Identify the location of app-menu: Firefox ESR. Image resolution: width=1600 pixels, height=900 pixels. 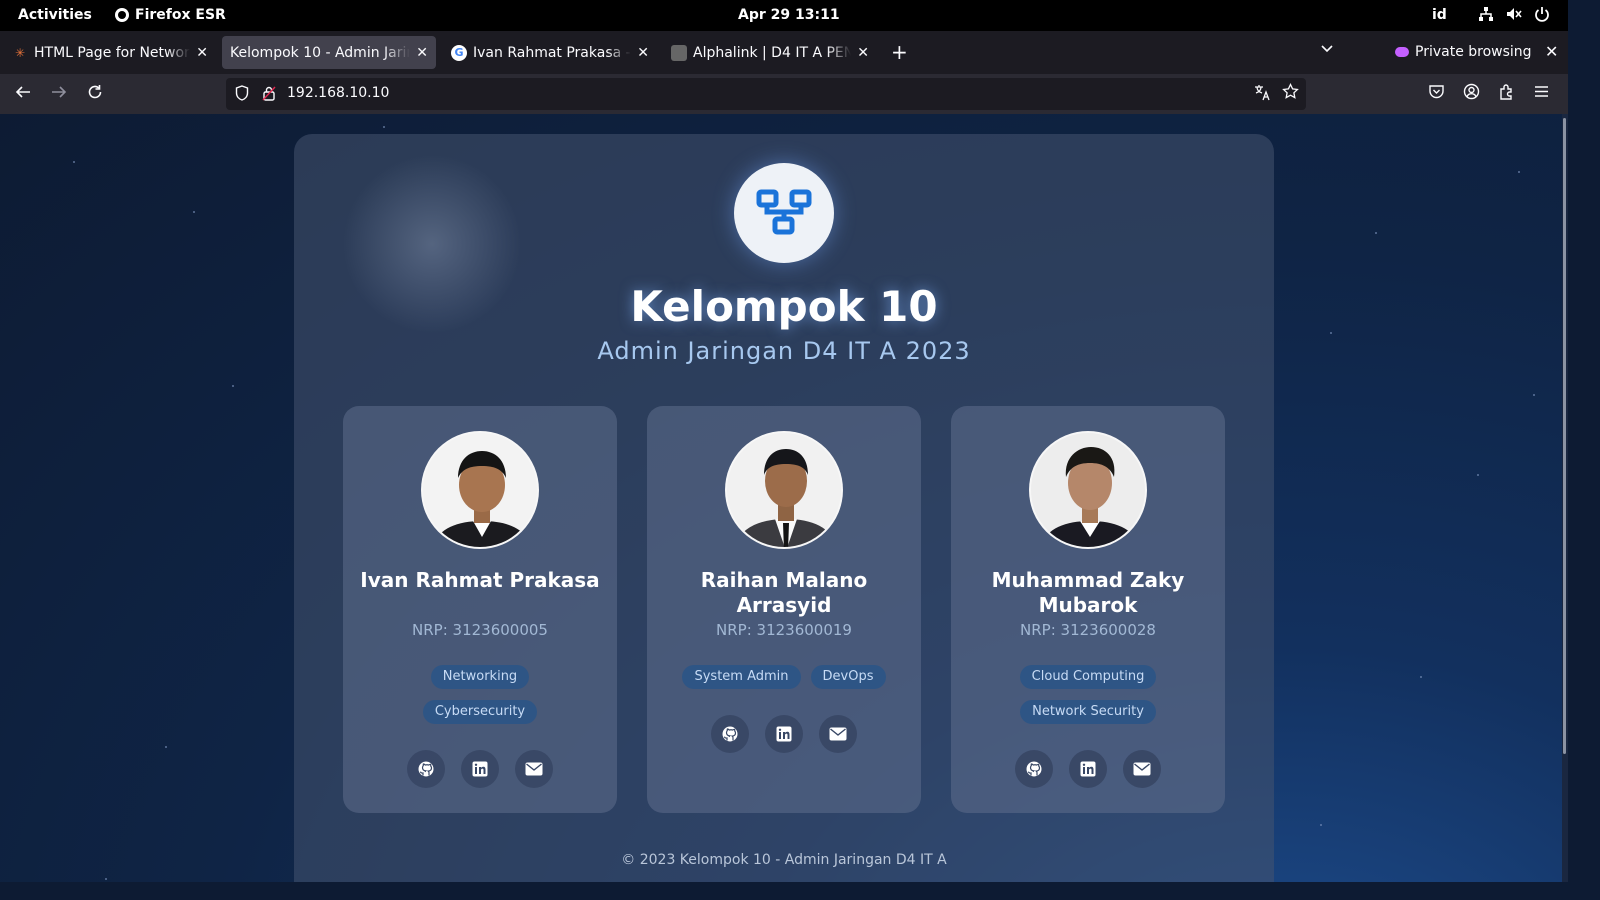
(170, 15).